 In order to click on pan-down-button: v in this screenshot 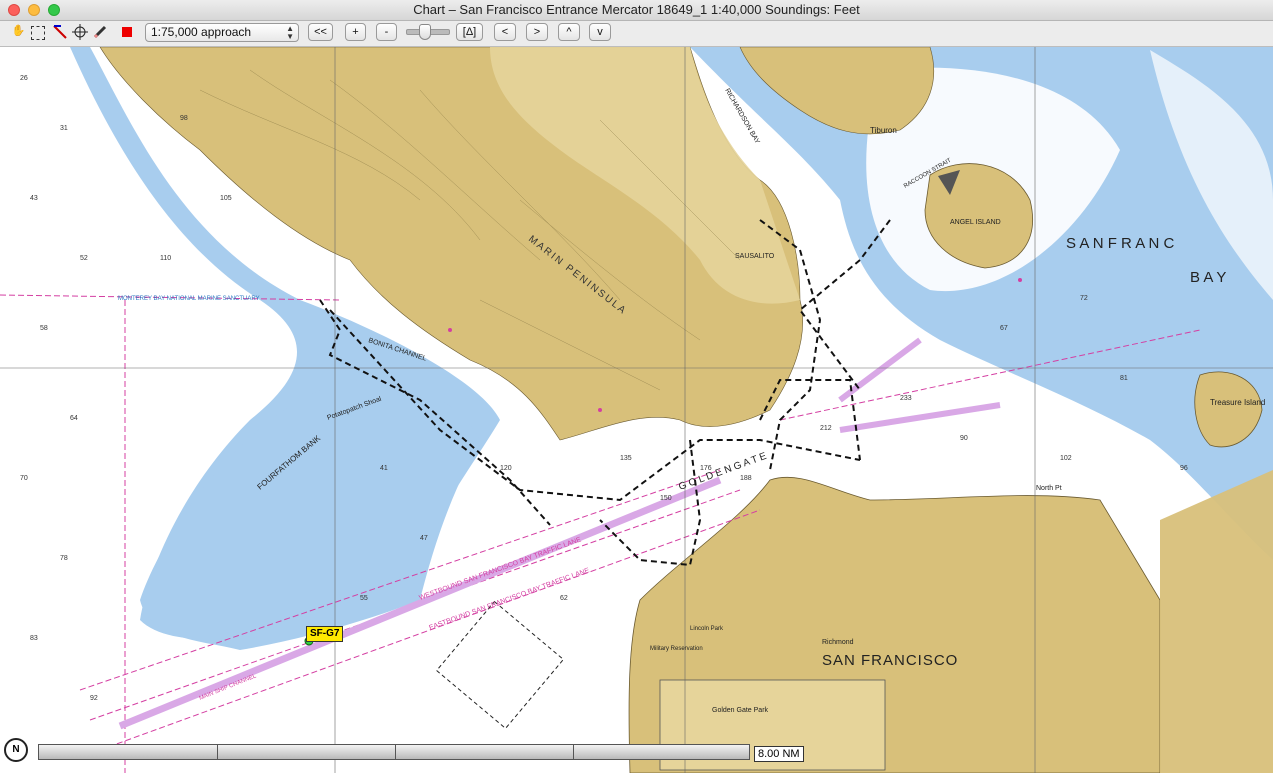, I will do `click(600, 32)`.